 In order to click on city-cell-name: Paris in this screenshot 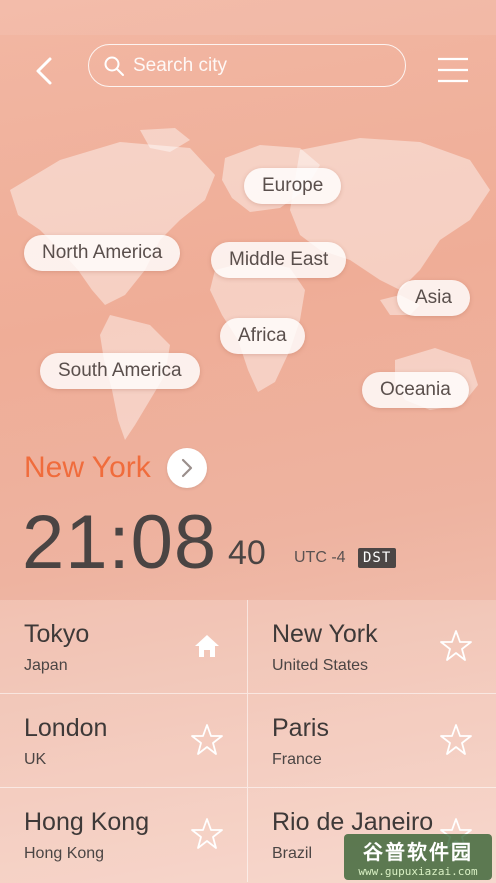, I will do `click(300, 728)`.